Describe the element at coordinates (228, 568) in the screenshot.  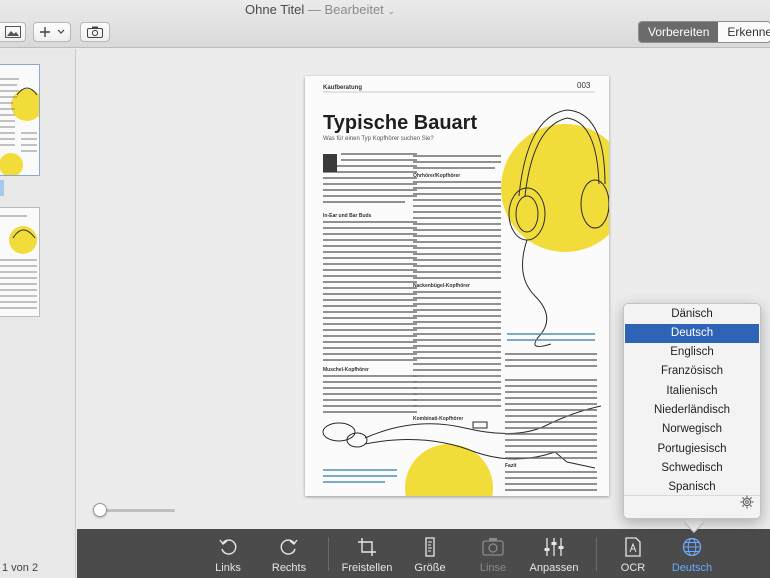
I see `rotate-left-label: Links` at that location.